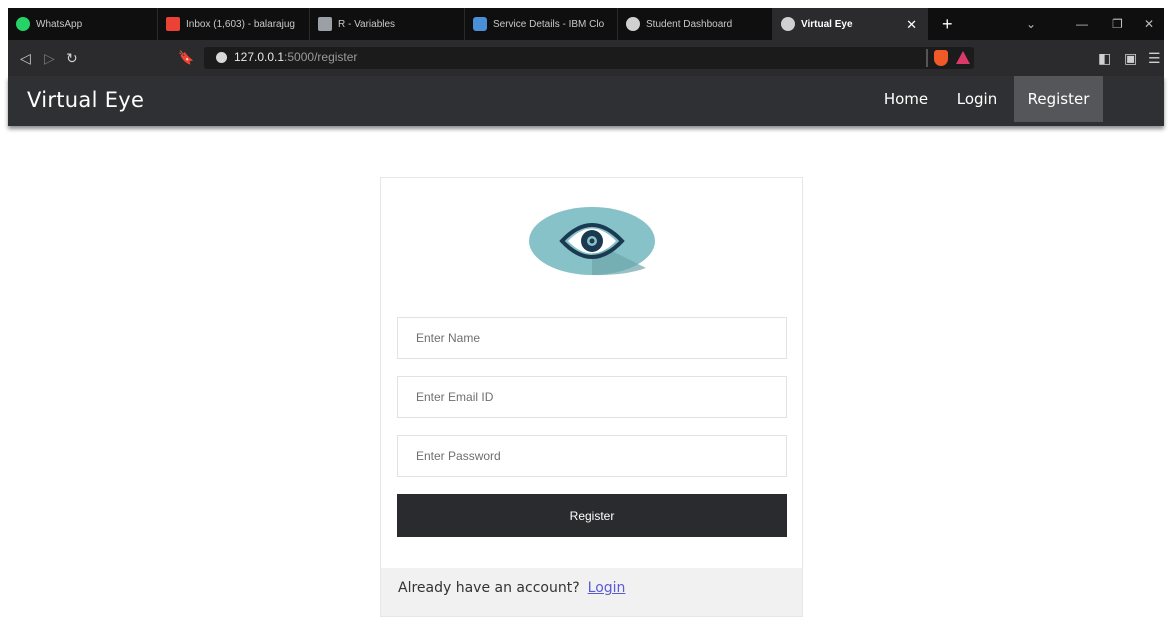 The height and width of the screenshot is (617, 1172). I want to click on email-input, so click(592, 397).